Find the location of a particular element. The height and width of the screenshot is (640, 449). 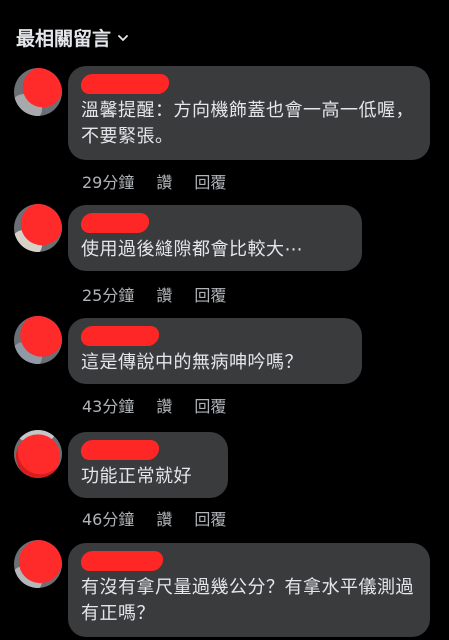

comment-timestamp: 43分鐘 is located at coordinates (108, 406).